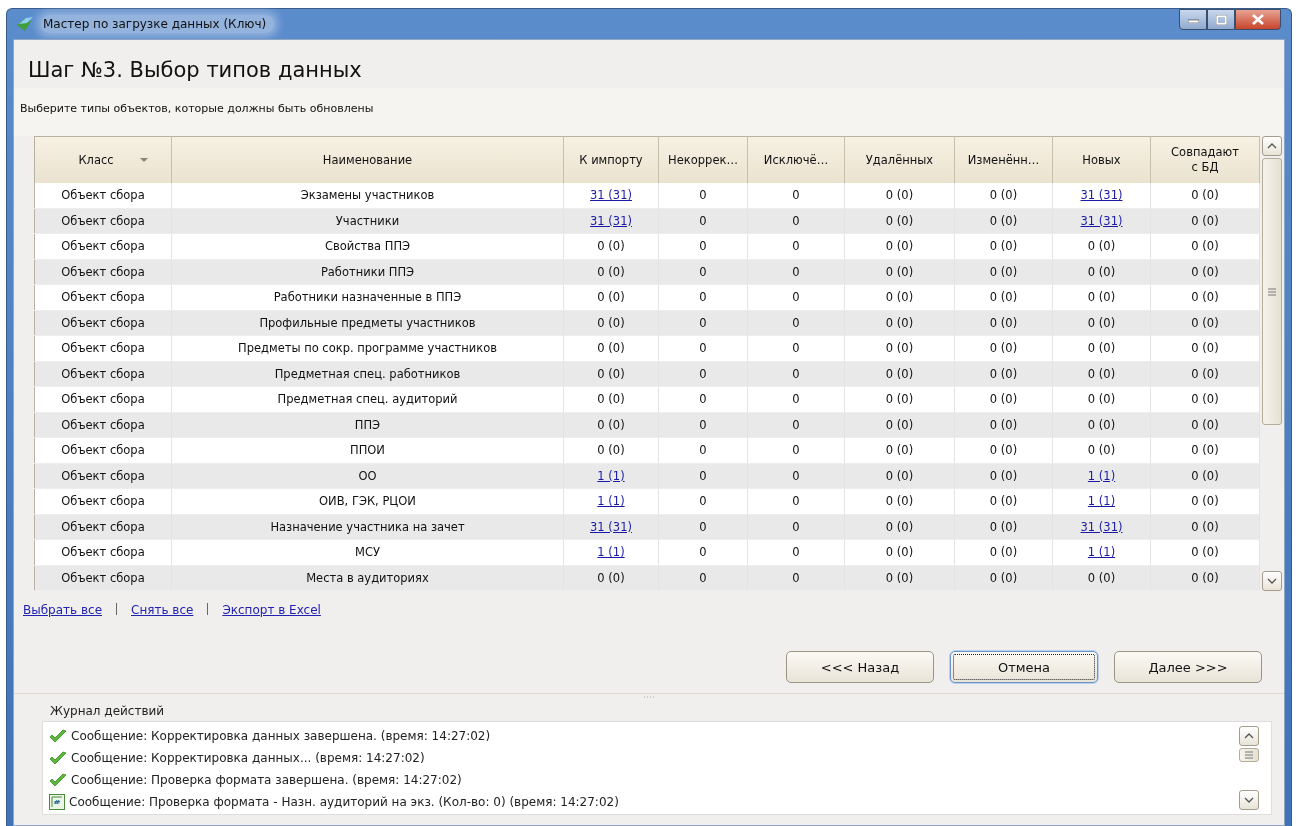 The width and height of the screenshot is (1298, 826). I want to click on table-row: Объект сбора ОИВ, ГЭК, РЦОИ 1 (1) 0 0 0 (0) 0 (0) 1 (1) 0 (0), so click(647, 501).